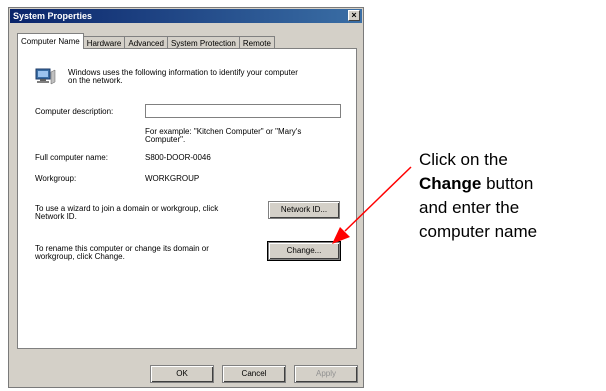 Image resolution: width=606 pixels, height=391 pixels. I want to click on callout-line4: computer name, so click(478, 231).